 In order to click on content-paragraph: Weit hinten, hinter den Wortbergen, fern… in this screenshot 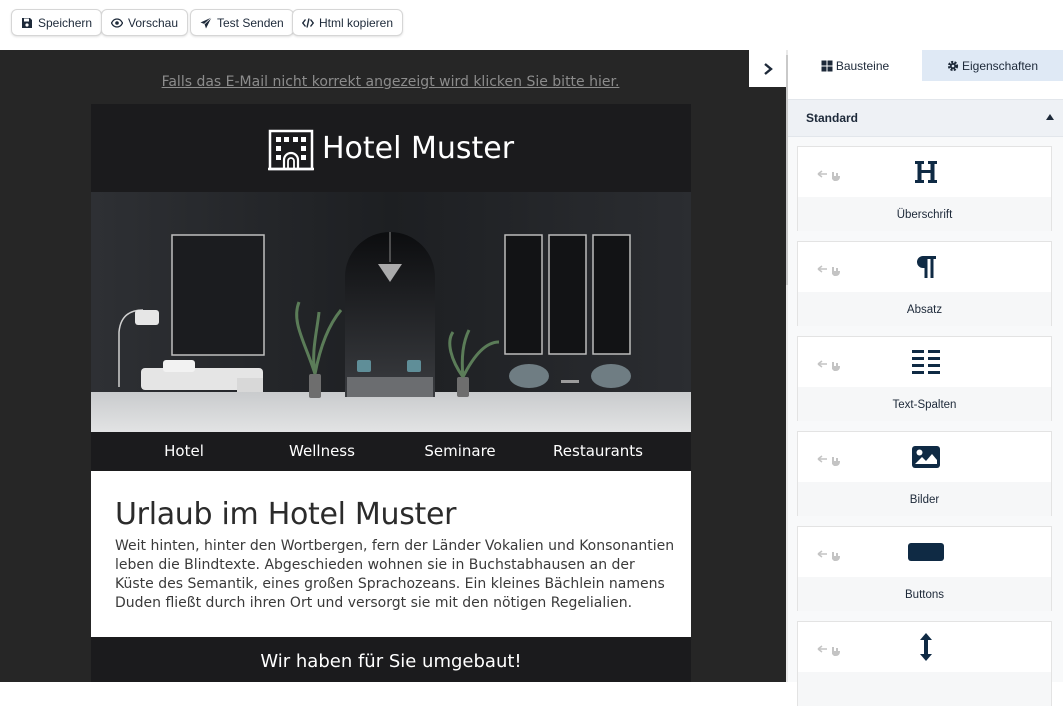, I will do `click(395, 574)`.